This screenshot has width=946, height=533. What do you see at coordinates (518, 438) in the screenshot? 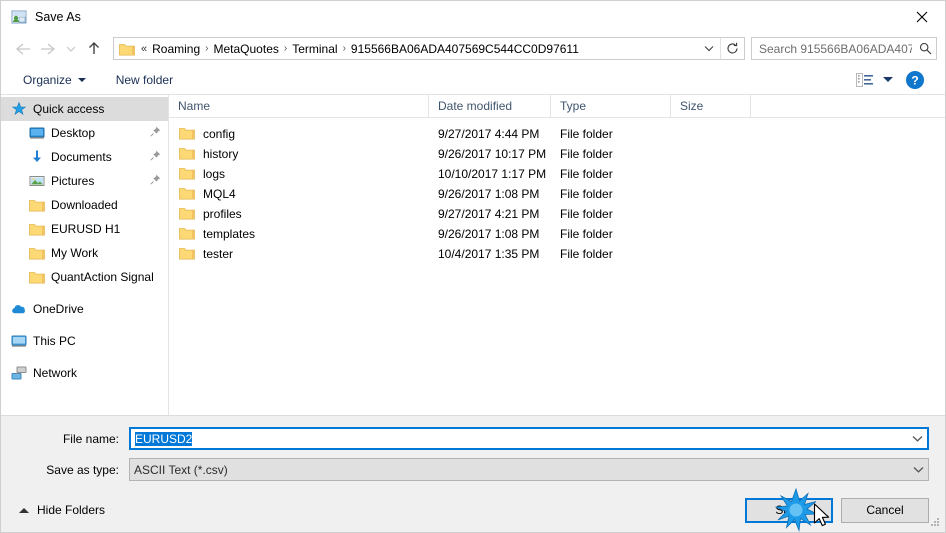
I see `filename-input: EURUSD2` at bounding box center [518, 438].